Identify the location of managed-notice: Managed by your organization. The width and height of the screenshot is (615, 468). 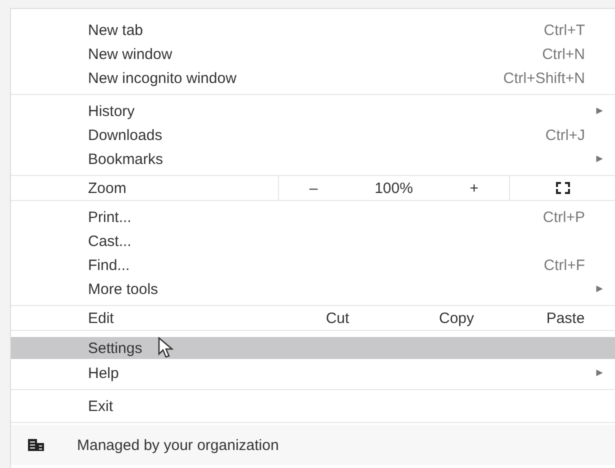
(313, 445).